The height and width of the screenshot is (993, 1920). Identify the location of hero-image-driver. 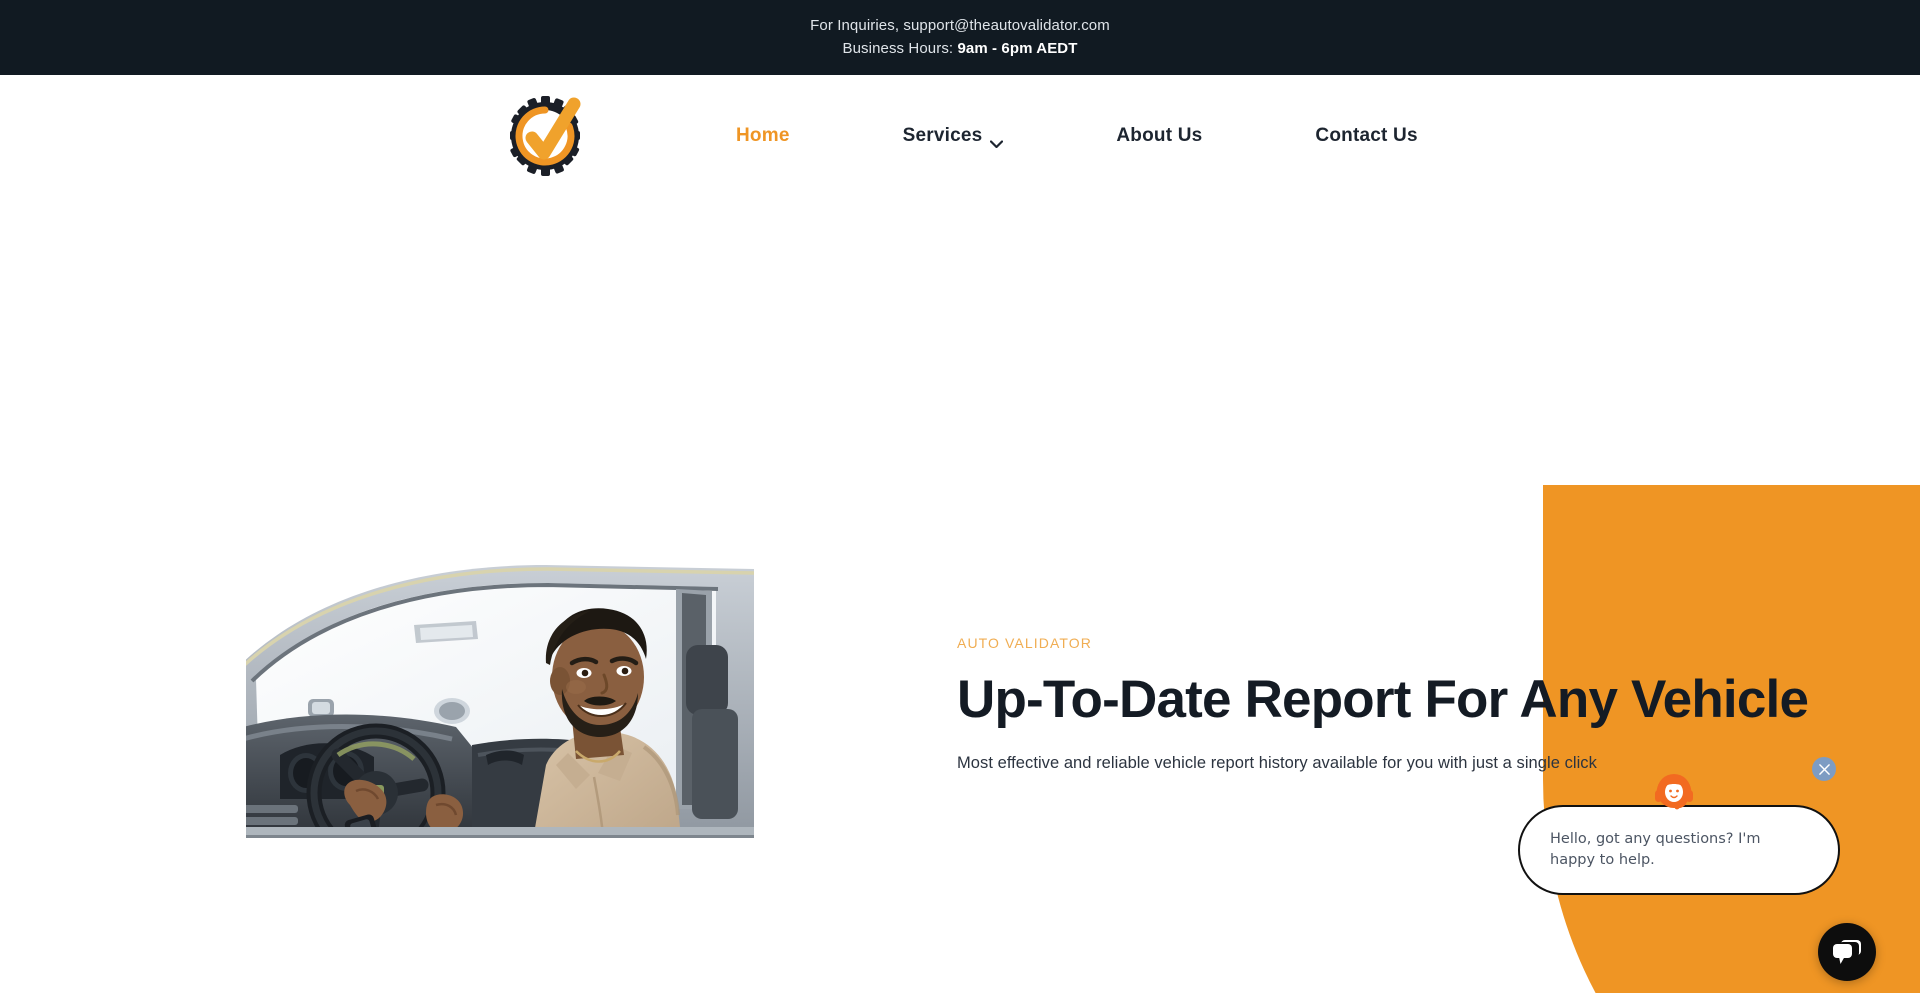
(500, 702).